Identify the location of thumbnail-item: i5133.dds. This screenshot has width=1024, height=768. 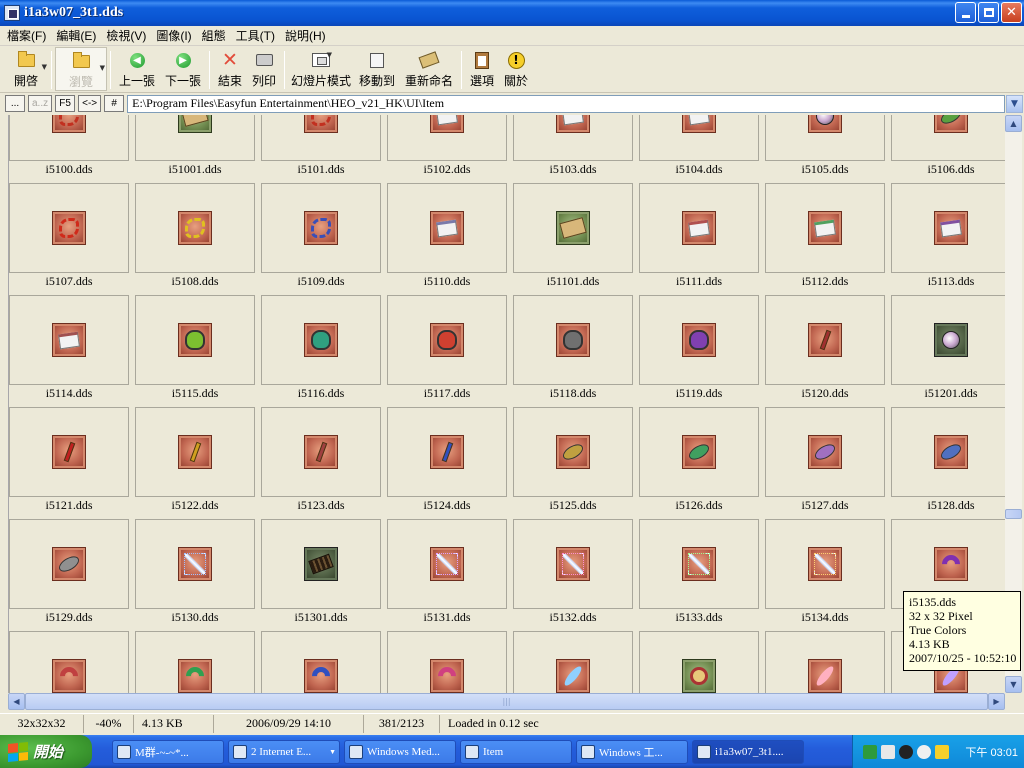
(702, 567).